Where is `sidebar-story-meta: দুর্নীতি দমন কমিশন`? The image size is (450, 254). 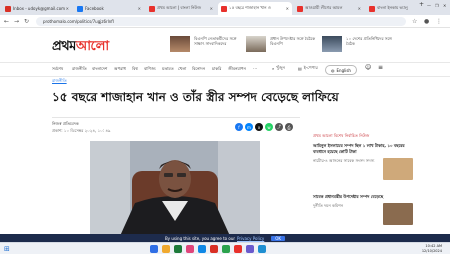 sidebar-story-meta: দুর্নীতি দমন কমিশন is located at coordinates (328, 205).